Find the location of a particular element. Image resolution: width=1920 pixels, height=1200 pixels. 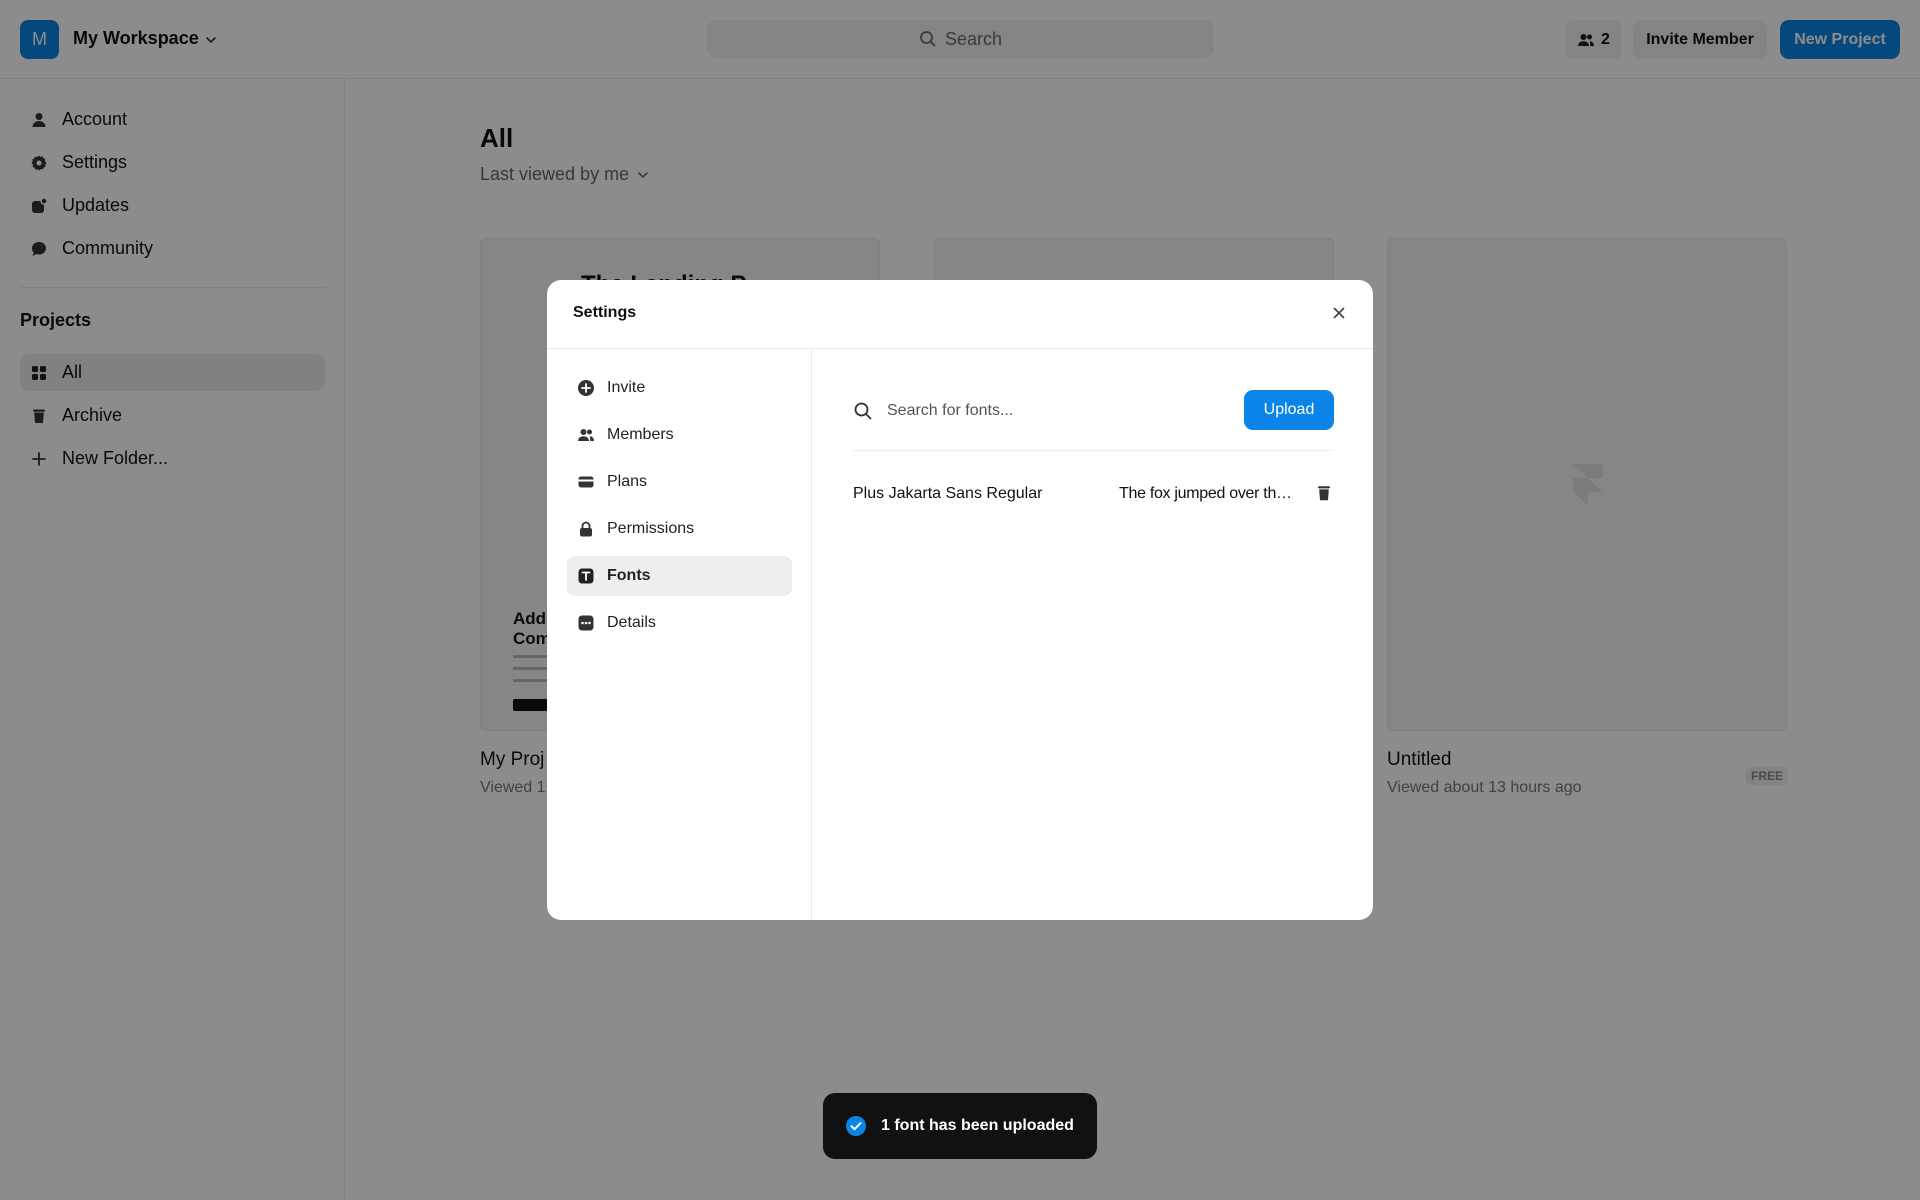

check-circle-icon is located at coordinates (856, 1126).